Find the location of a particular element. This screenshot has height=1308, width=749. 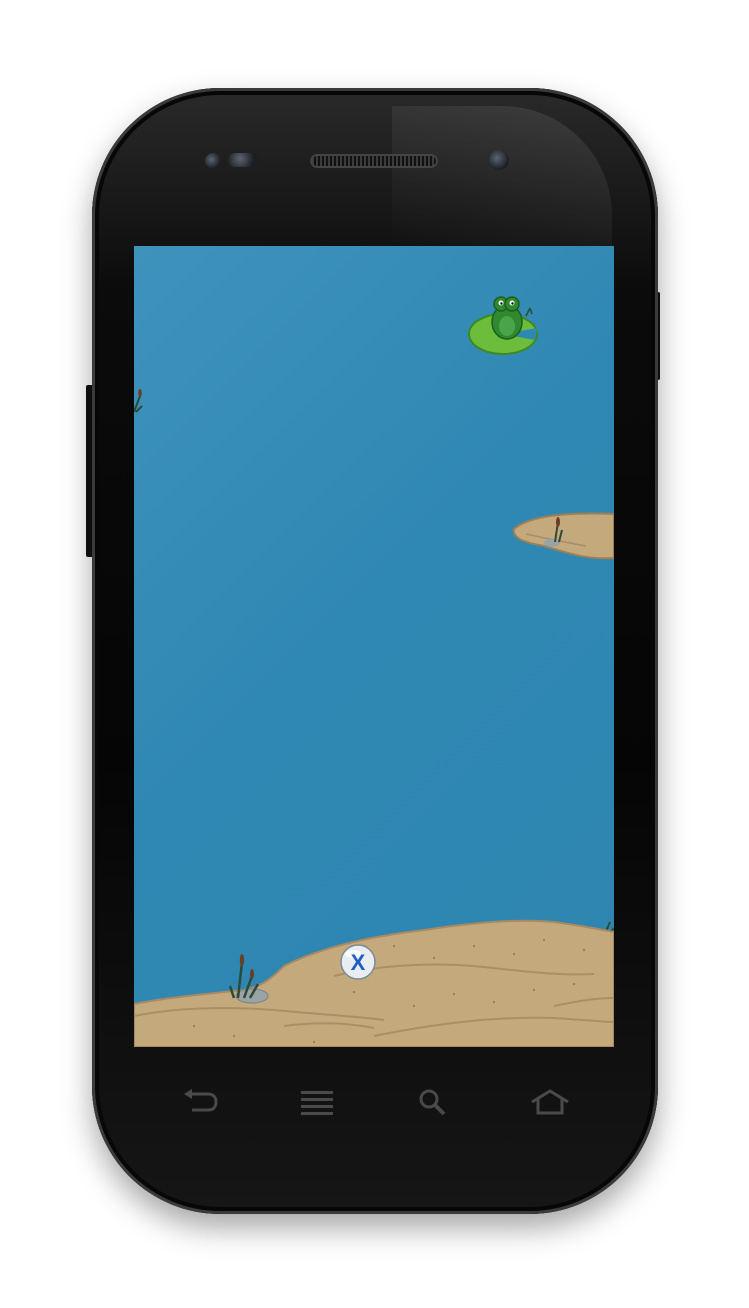

search-button is located at coordinates (433, 1102).